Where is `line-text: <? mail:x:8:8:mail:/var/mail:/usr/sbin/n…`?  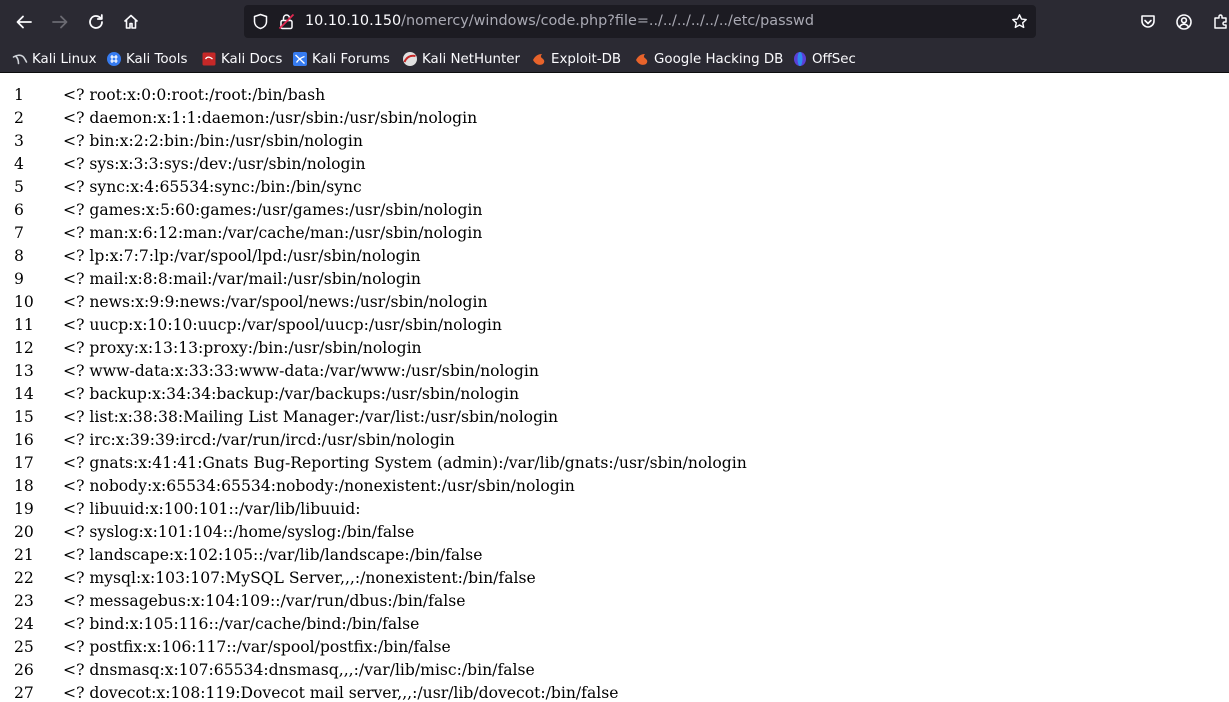 line-text: <? mail:x:8:8:mail:/var/mail:/usr/sbin/n… is located at coordinates (242, 279).